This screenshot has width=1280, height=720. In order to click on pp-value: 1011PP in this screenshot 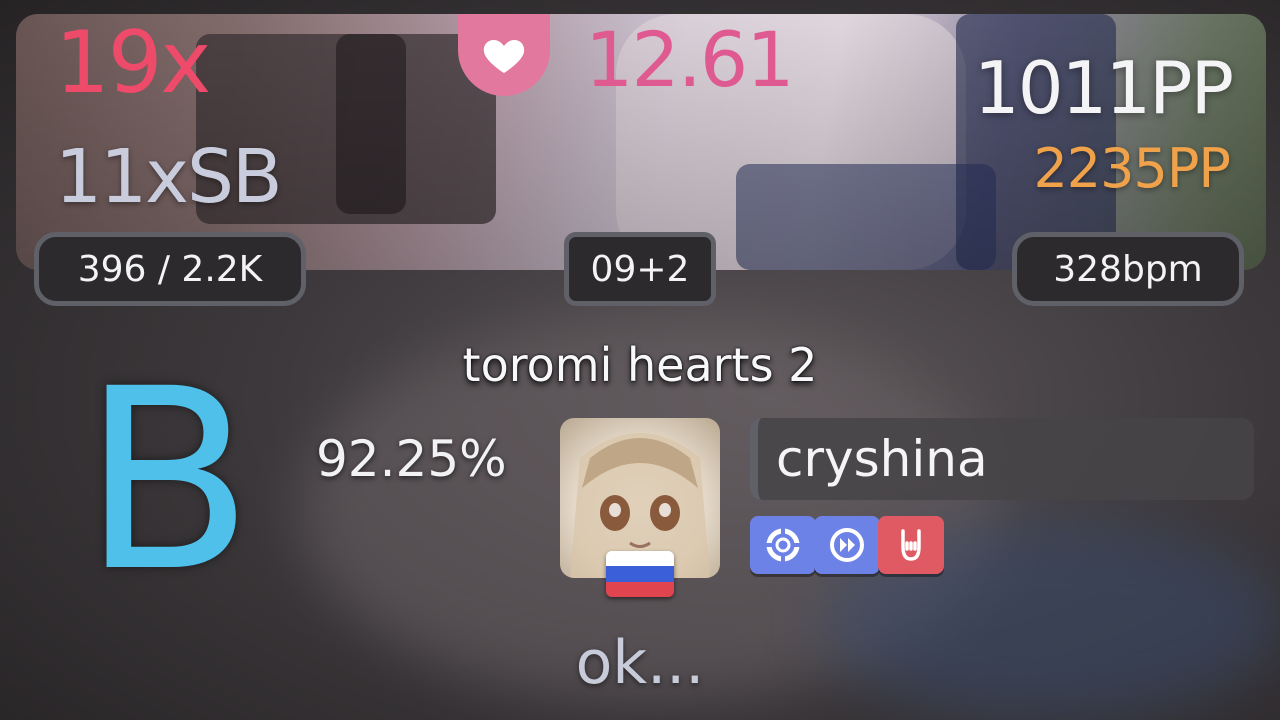, I will do `click(1103, 88)`.